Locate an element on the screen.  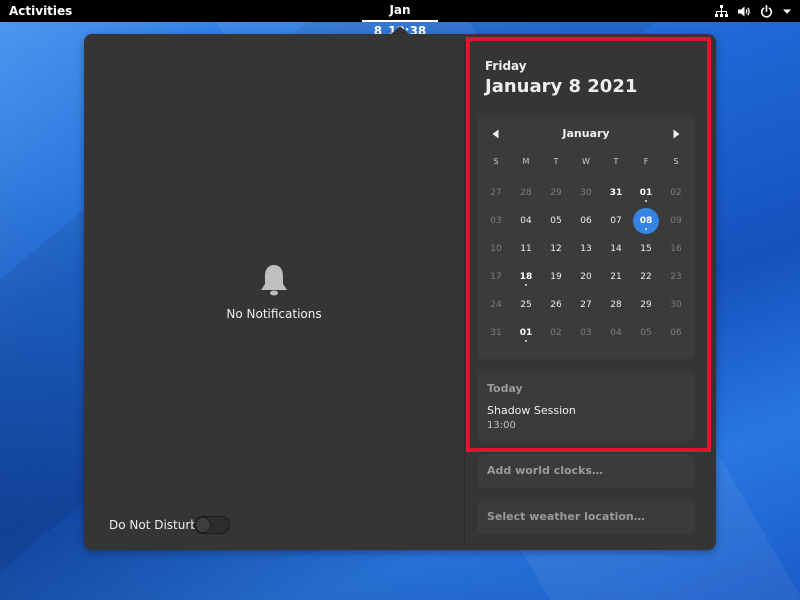
calendar-day: 12 is located at coordinates (556, 249).